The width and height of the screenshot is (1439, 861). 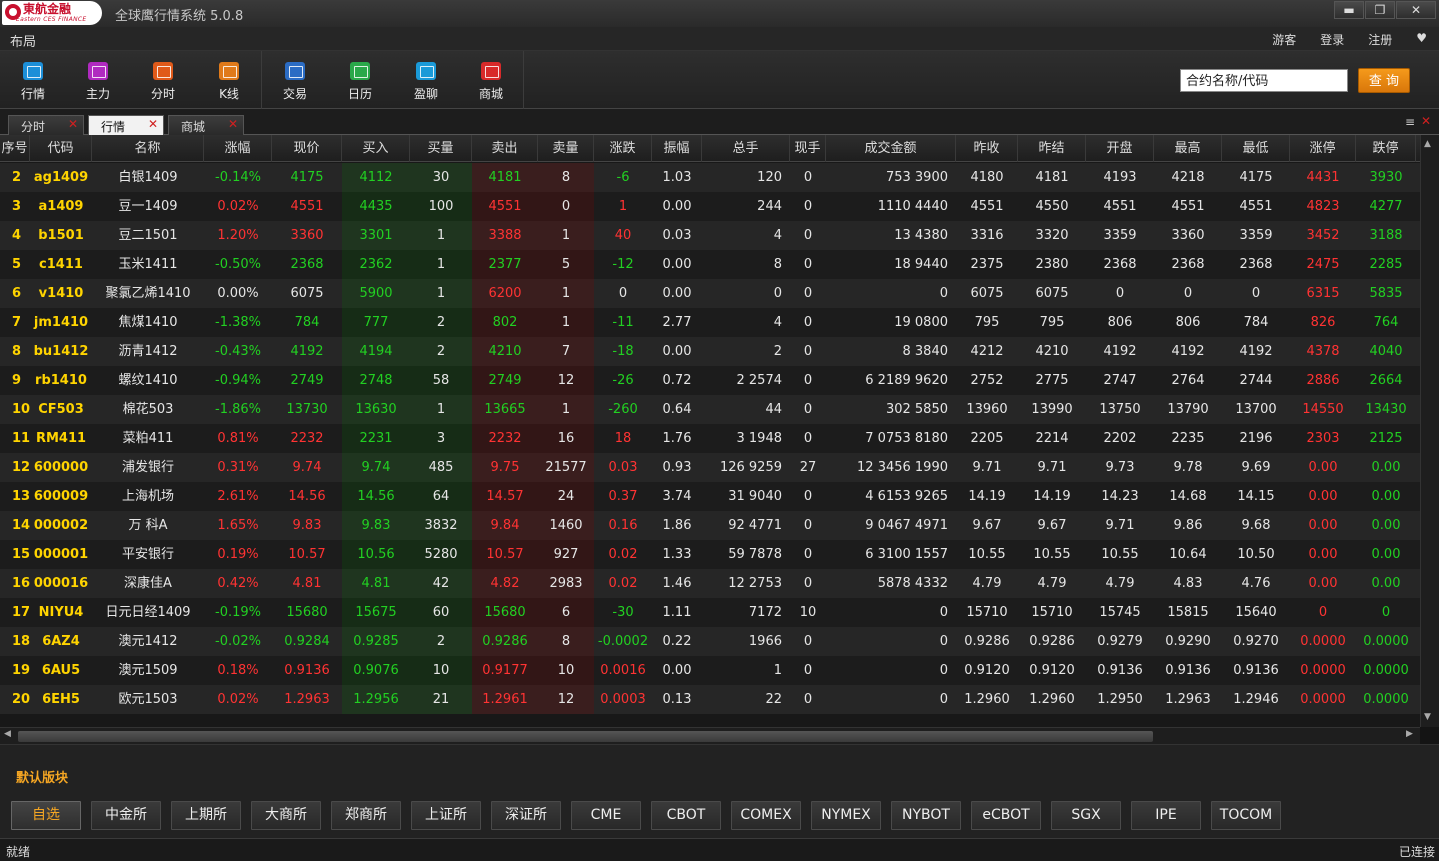 What do you see at coordinates (1349, 10) in the screenshot?
I see `minimize-button: ▬` at bounding box center [1349, 10].